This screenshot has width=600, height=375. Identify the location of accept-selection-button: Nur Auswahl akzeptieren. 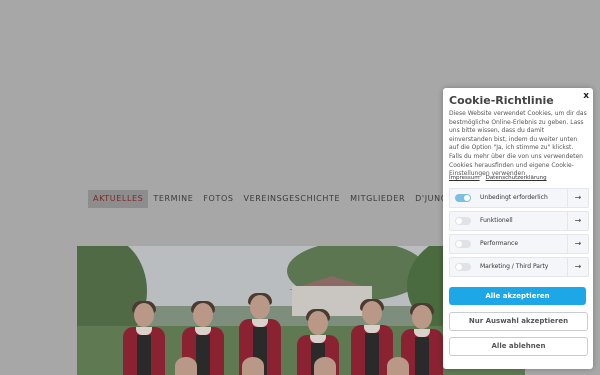
(518, 321).